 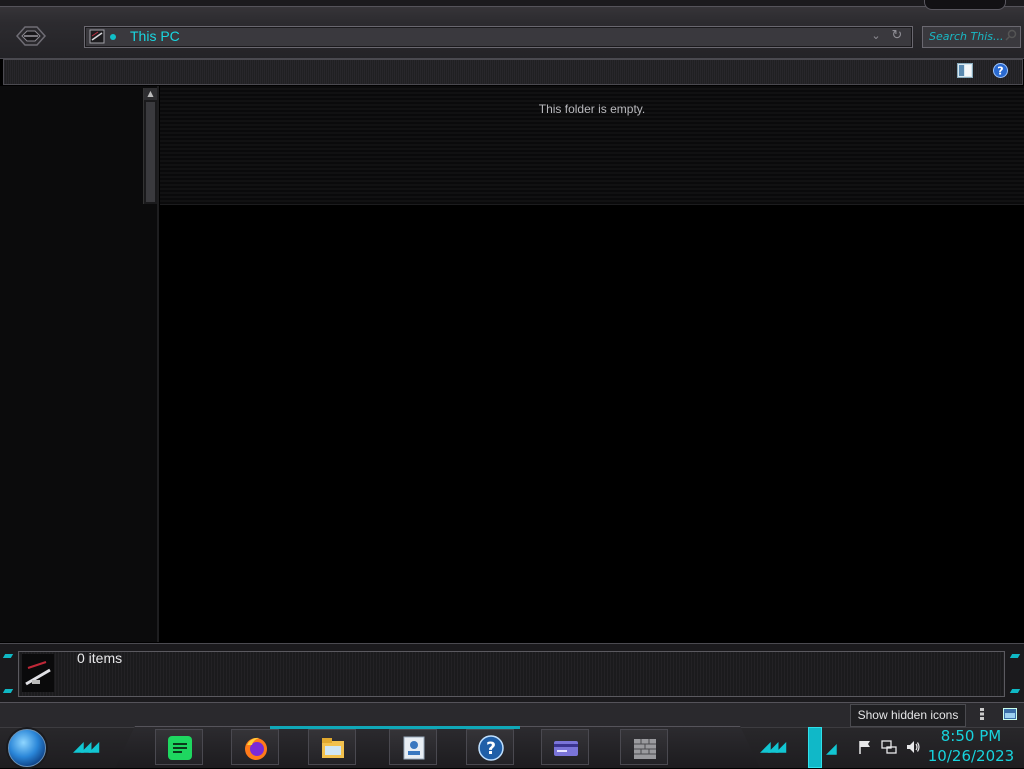 What do you see at coordinates (27, 748) in the screenshot?
I see `start-button` at bounding box center [27, 748].